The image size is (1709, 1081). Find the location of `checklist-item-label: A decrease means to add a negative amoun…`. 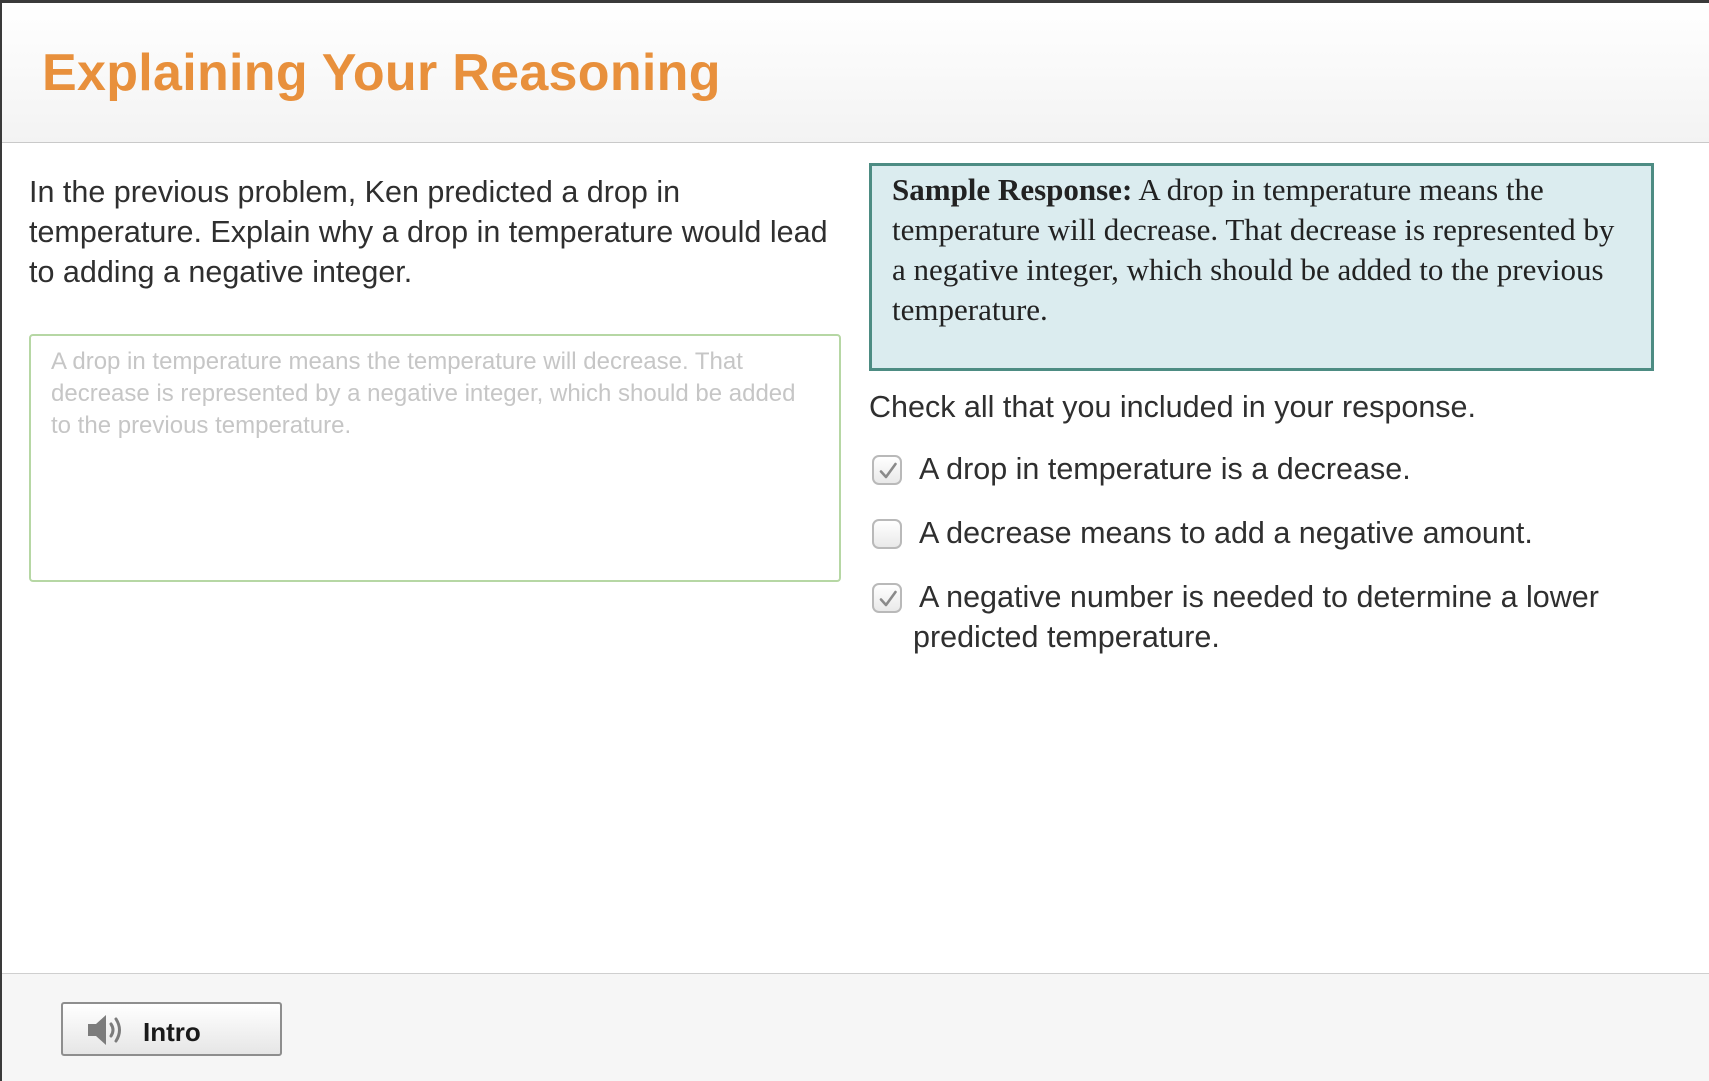

checklist-item-label: A decrease means to add a negative amoun… is located at coordinates (1226, 533).